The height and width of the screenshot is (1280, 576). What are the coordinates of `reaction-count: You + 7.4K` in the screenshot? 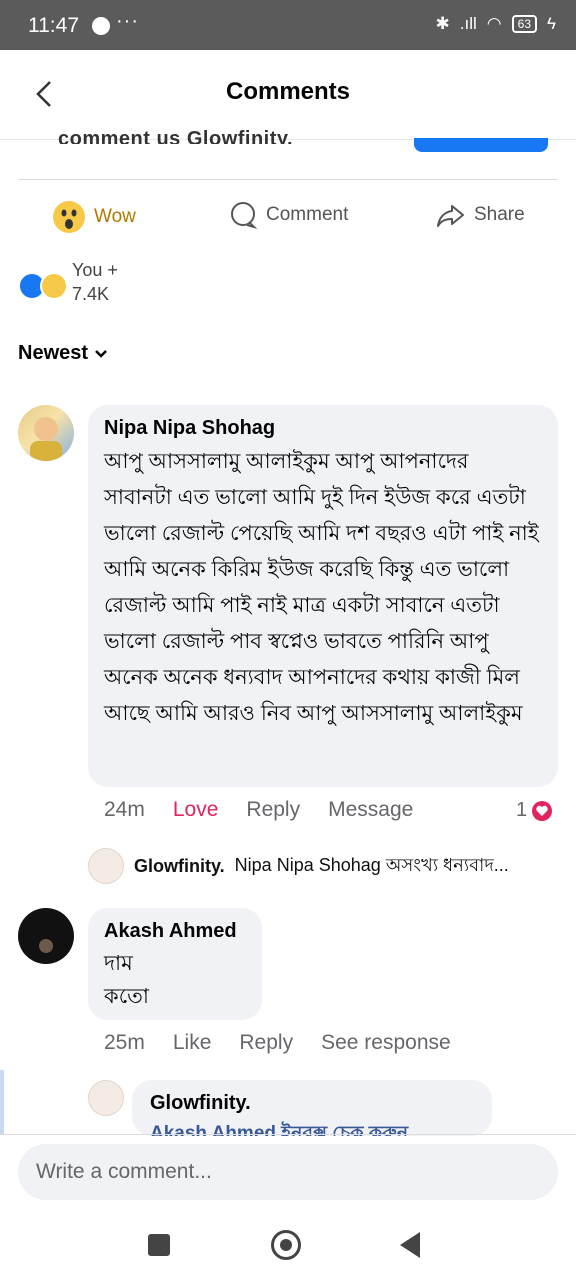 It's located at (107, 282).